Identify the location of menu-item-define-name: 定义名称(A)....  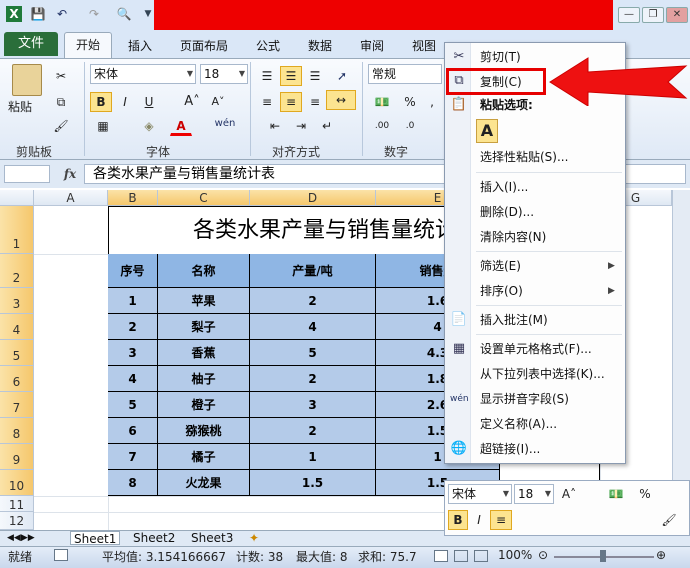
(518, 424).